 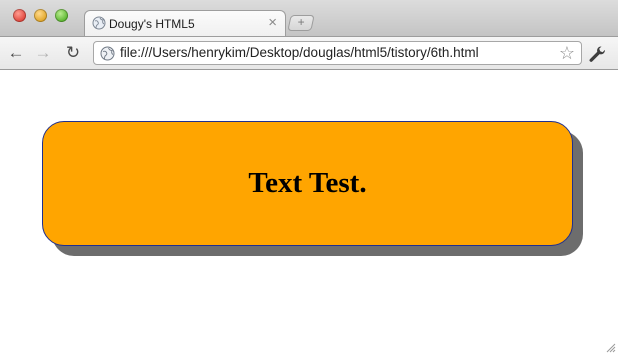 I want to click on window-close-button, so click(x=19, y=15).